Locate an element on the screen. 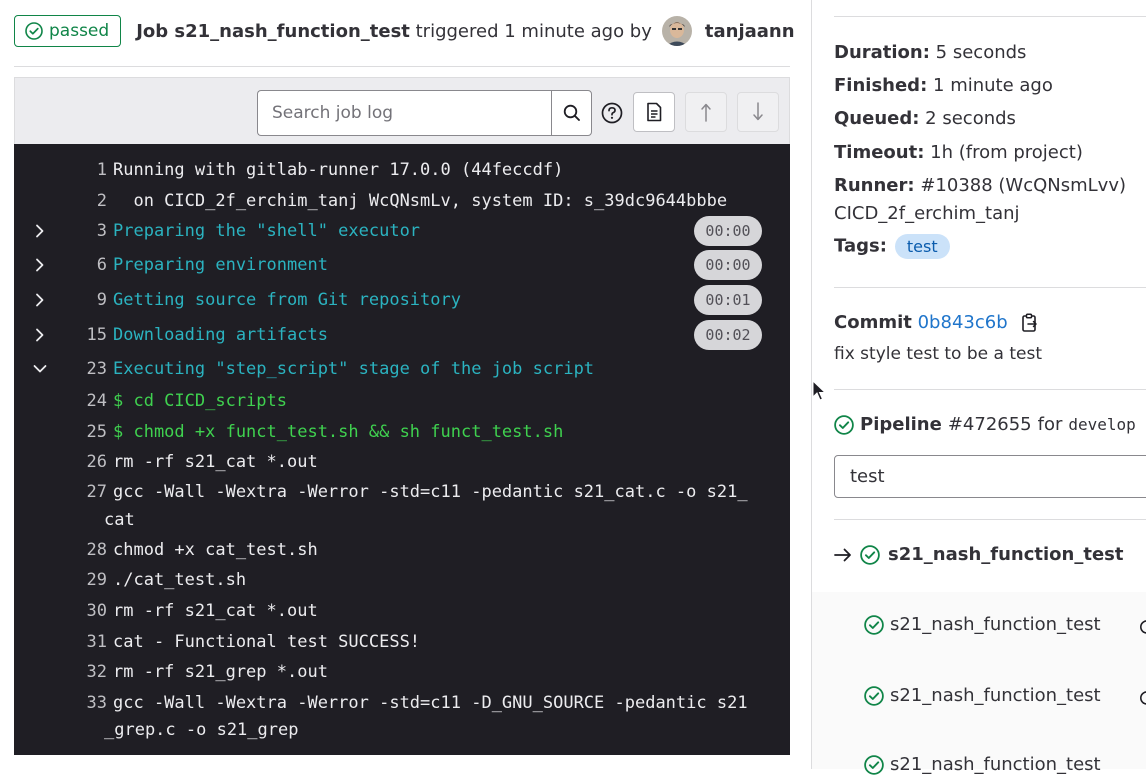 This screenshot has height=775, width=1146. search-button is located at coordinates (571, 113).